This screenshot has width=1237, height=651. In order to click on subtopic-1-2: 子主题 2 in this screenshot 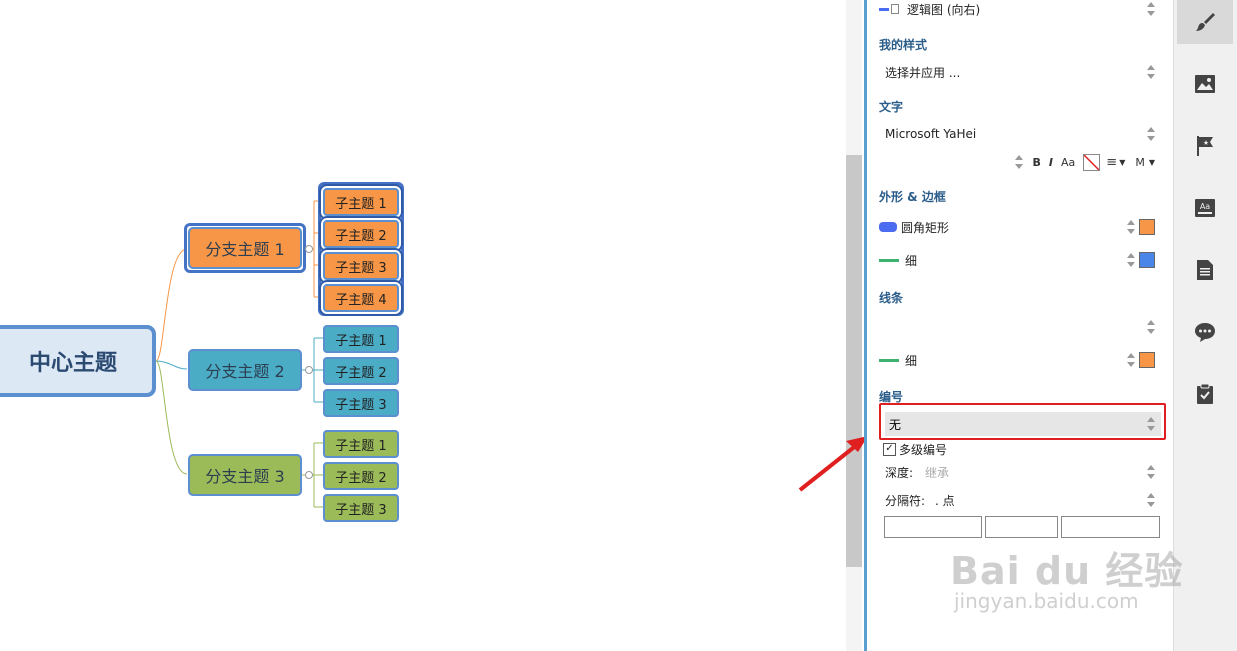, I will do `click(361, 234)`.